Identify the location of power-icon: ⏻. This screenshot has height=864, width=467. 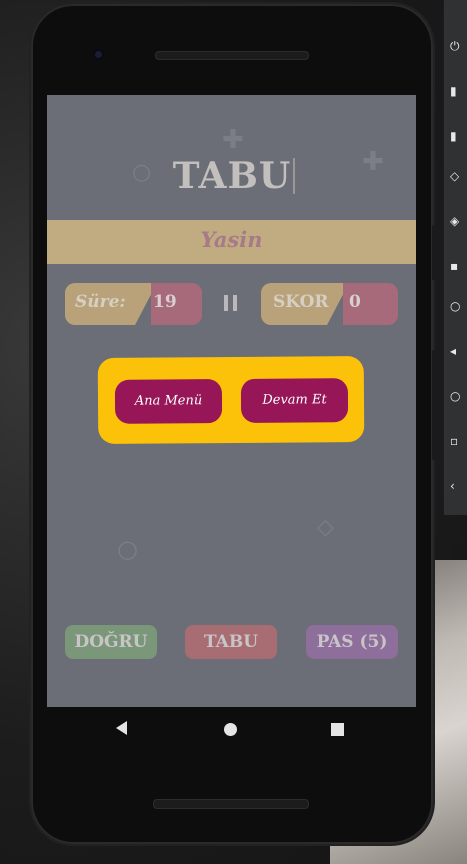
(456, 46).